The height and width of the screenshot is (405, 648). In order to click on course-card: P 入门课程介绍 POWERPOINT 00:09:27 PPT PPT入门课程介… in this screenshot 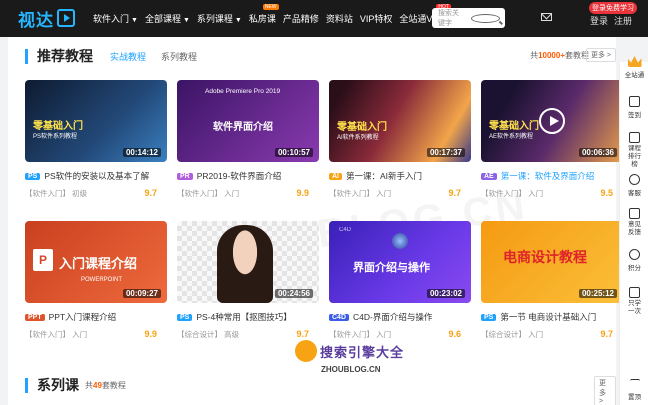, I will do `click(96, 280)`.